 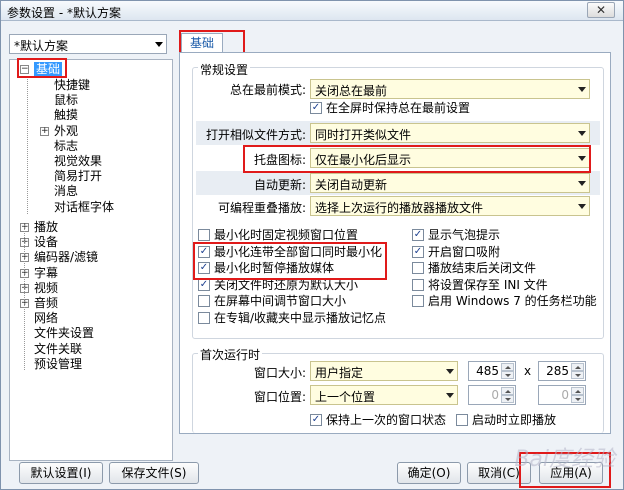 I want to click on tree-item-label: 预设管理, so click(x=58, y=363).